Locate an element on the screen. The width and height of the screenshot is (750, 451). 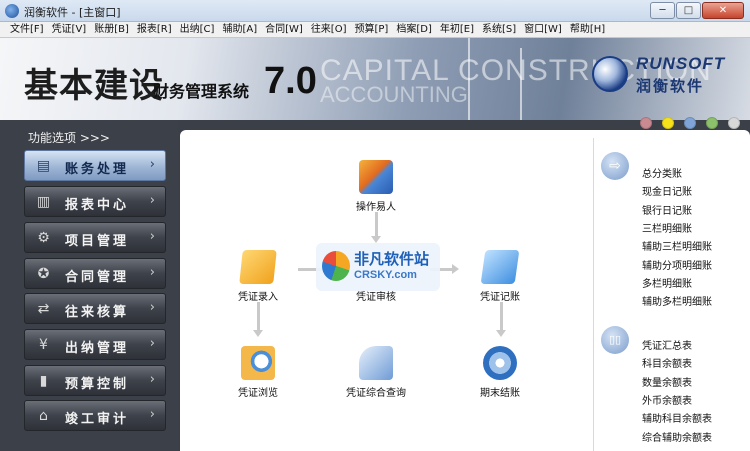
watermark-en: CRSKY.com is located at coordinates (385, 275).